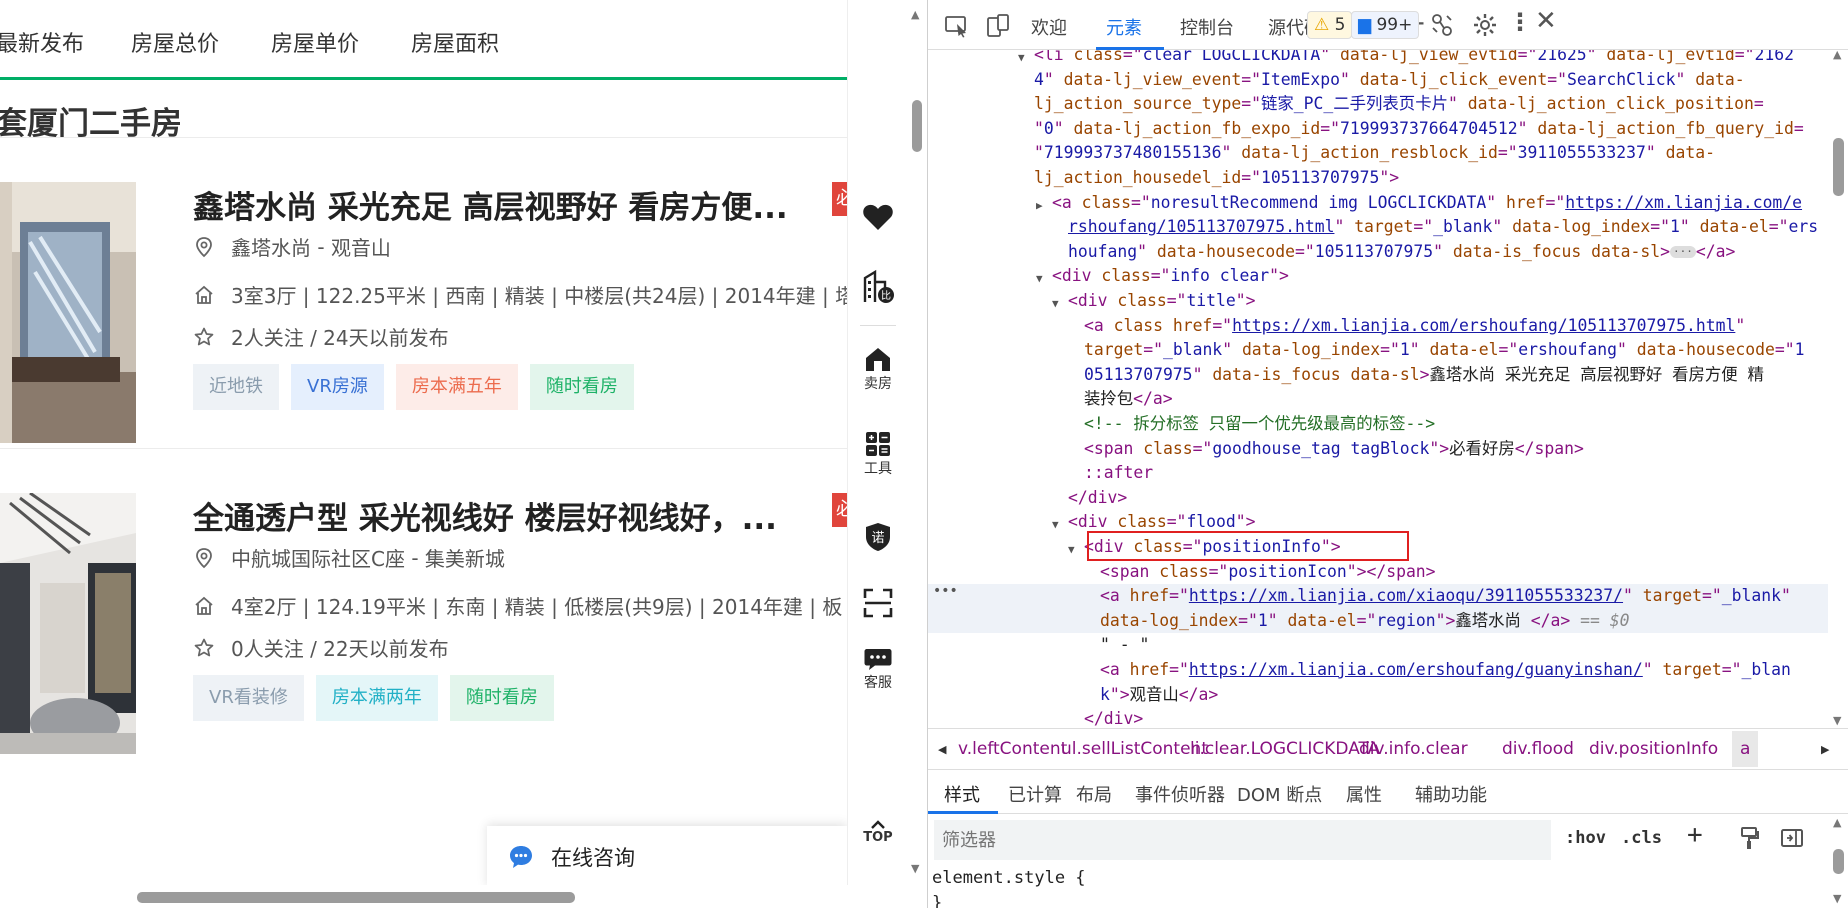  I want to click on community-link: 鑫塔水尚, so click(271, 246).